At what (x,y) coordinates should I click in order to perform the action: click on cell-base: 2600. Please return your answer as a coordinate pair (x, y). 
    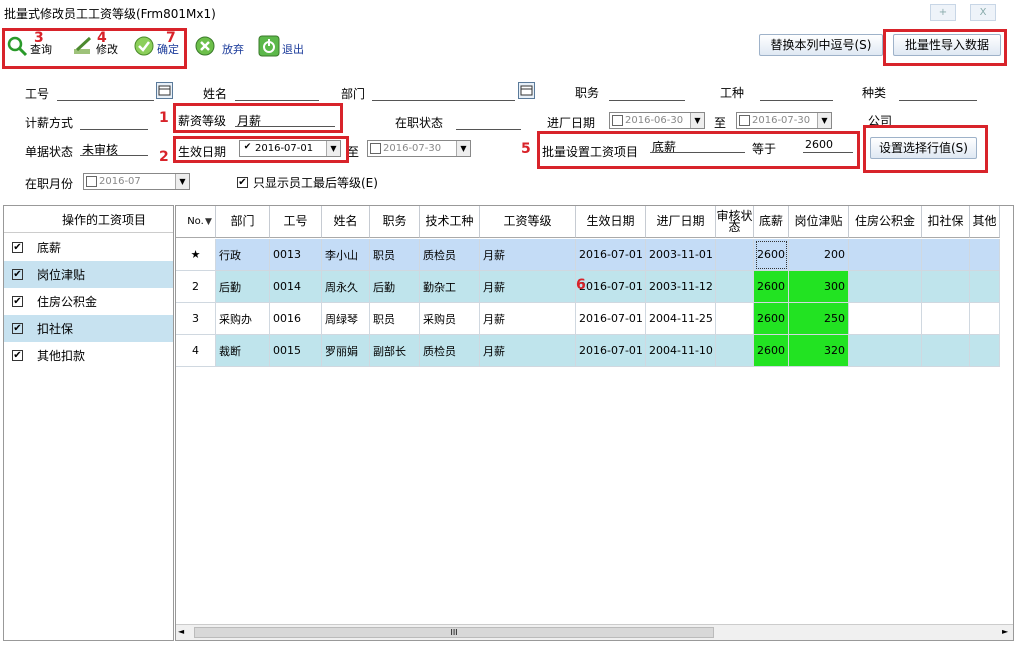
    Looking at the image, I should click on (771, 287).